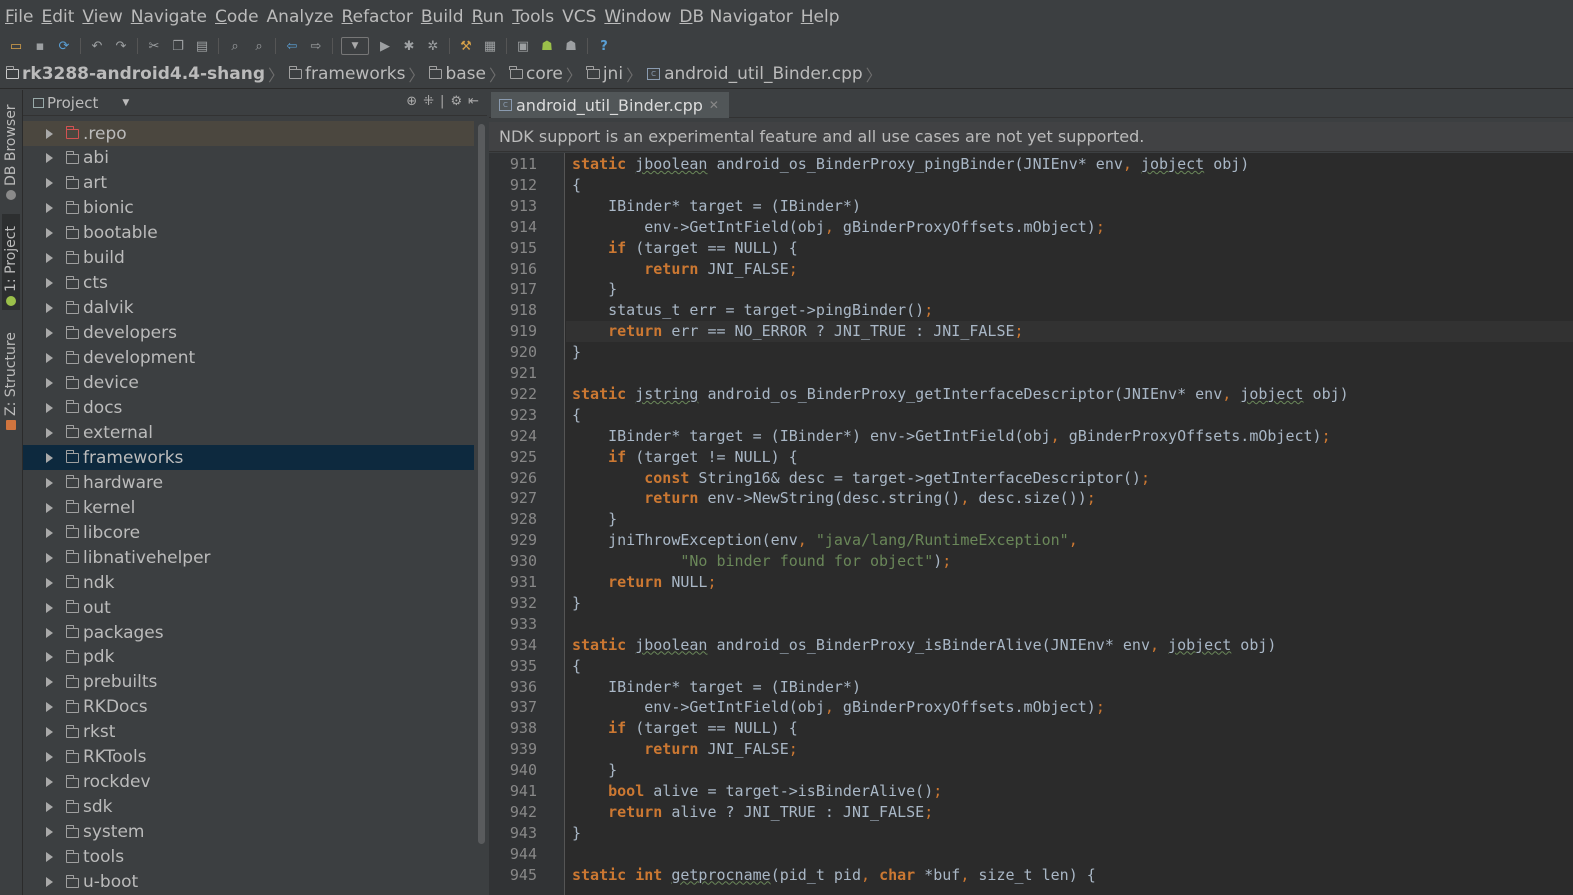 This screenshot has width=1573, height=895. Describe the element at coordinates (457, 74) in the screenshot. I see `breadcrumb-item: base` at that location.